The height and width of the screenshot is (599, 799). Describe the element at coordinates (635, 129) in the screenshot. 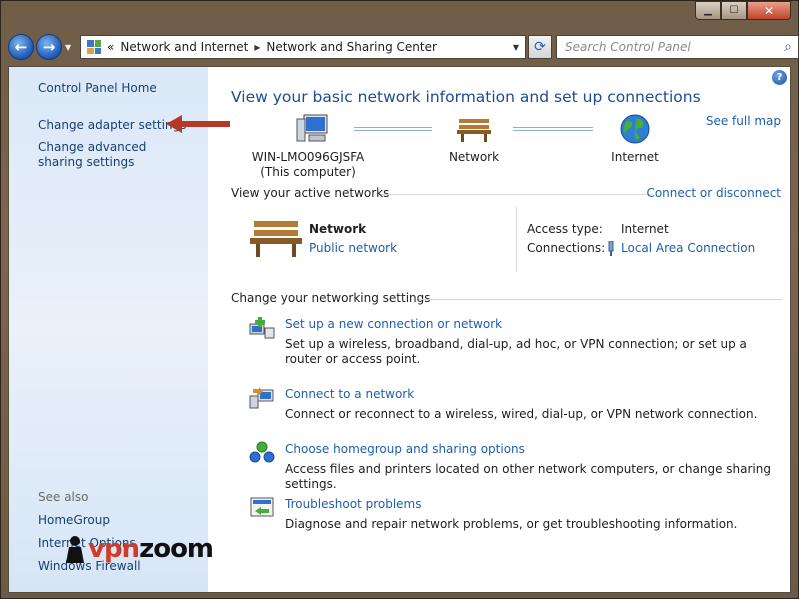

I see `globe-icon` at that location.